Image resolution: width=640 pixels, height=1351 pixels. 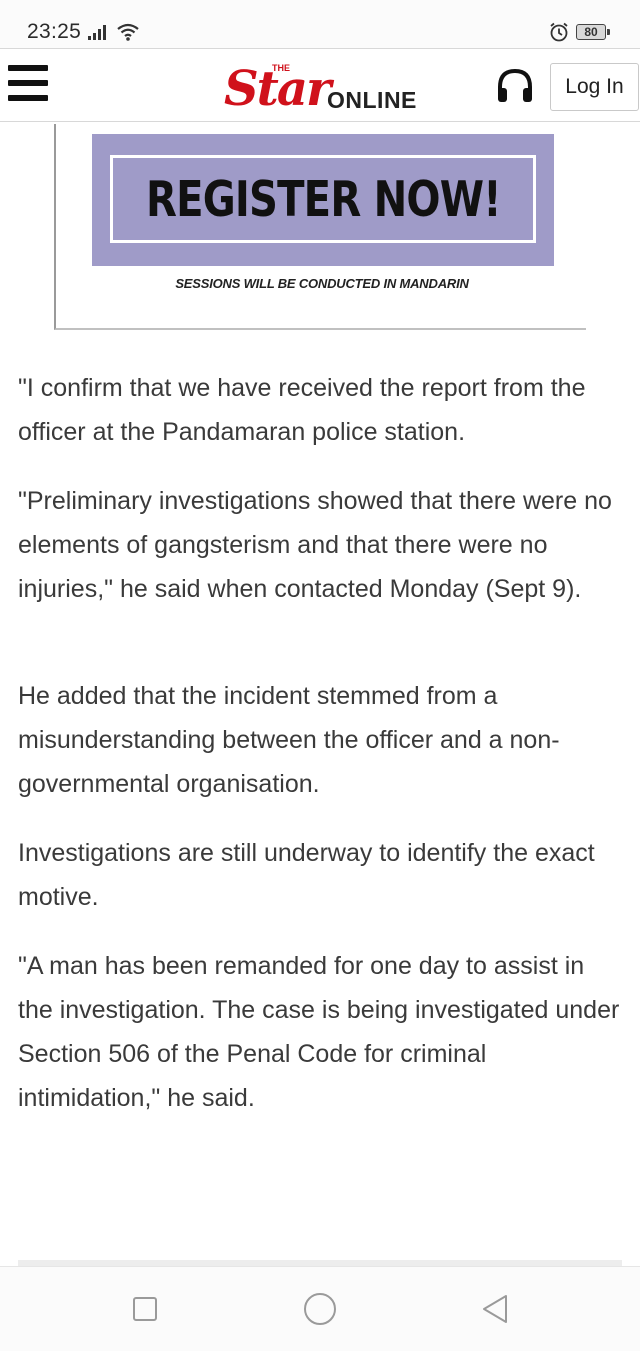 I want to click on home-icon, so click(x=320, y=1309).